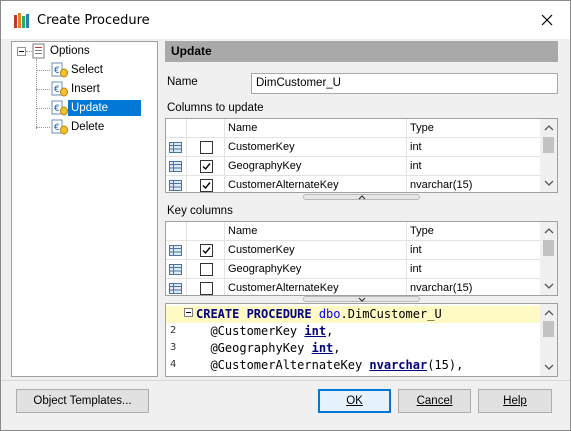 This screenshot has width=571, height=431. Describe the element at coordinates (354, 401) in the screenshot. I see `ok-button: OK` at that location.